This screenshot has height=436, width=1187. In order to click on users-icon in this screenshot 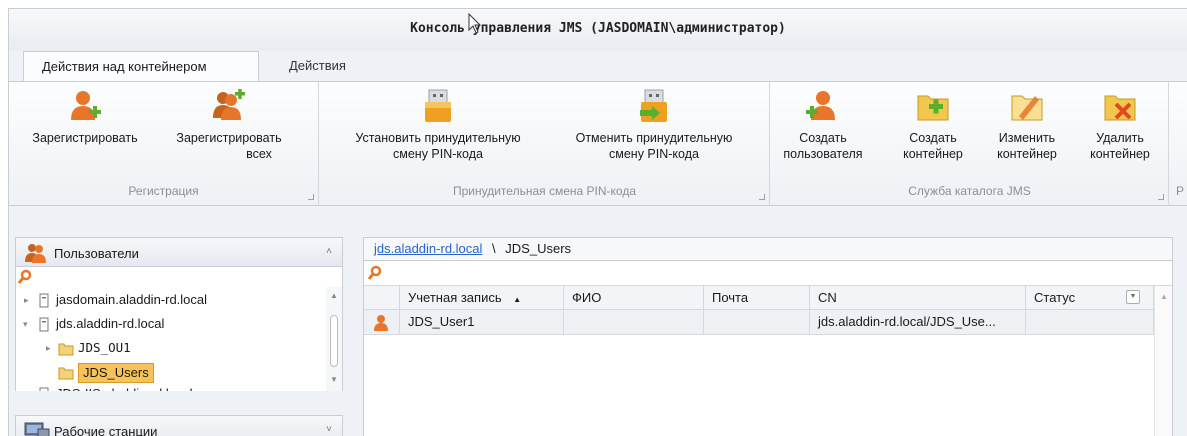, I will do `click(35, 253)`.